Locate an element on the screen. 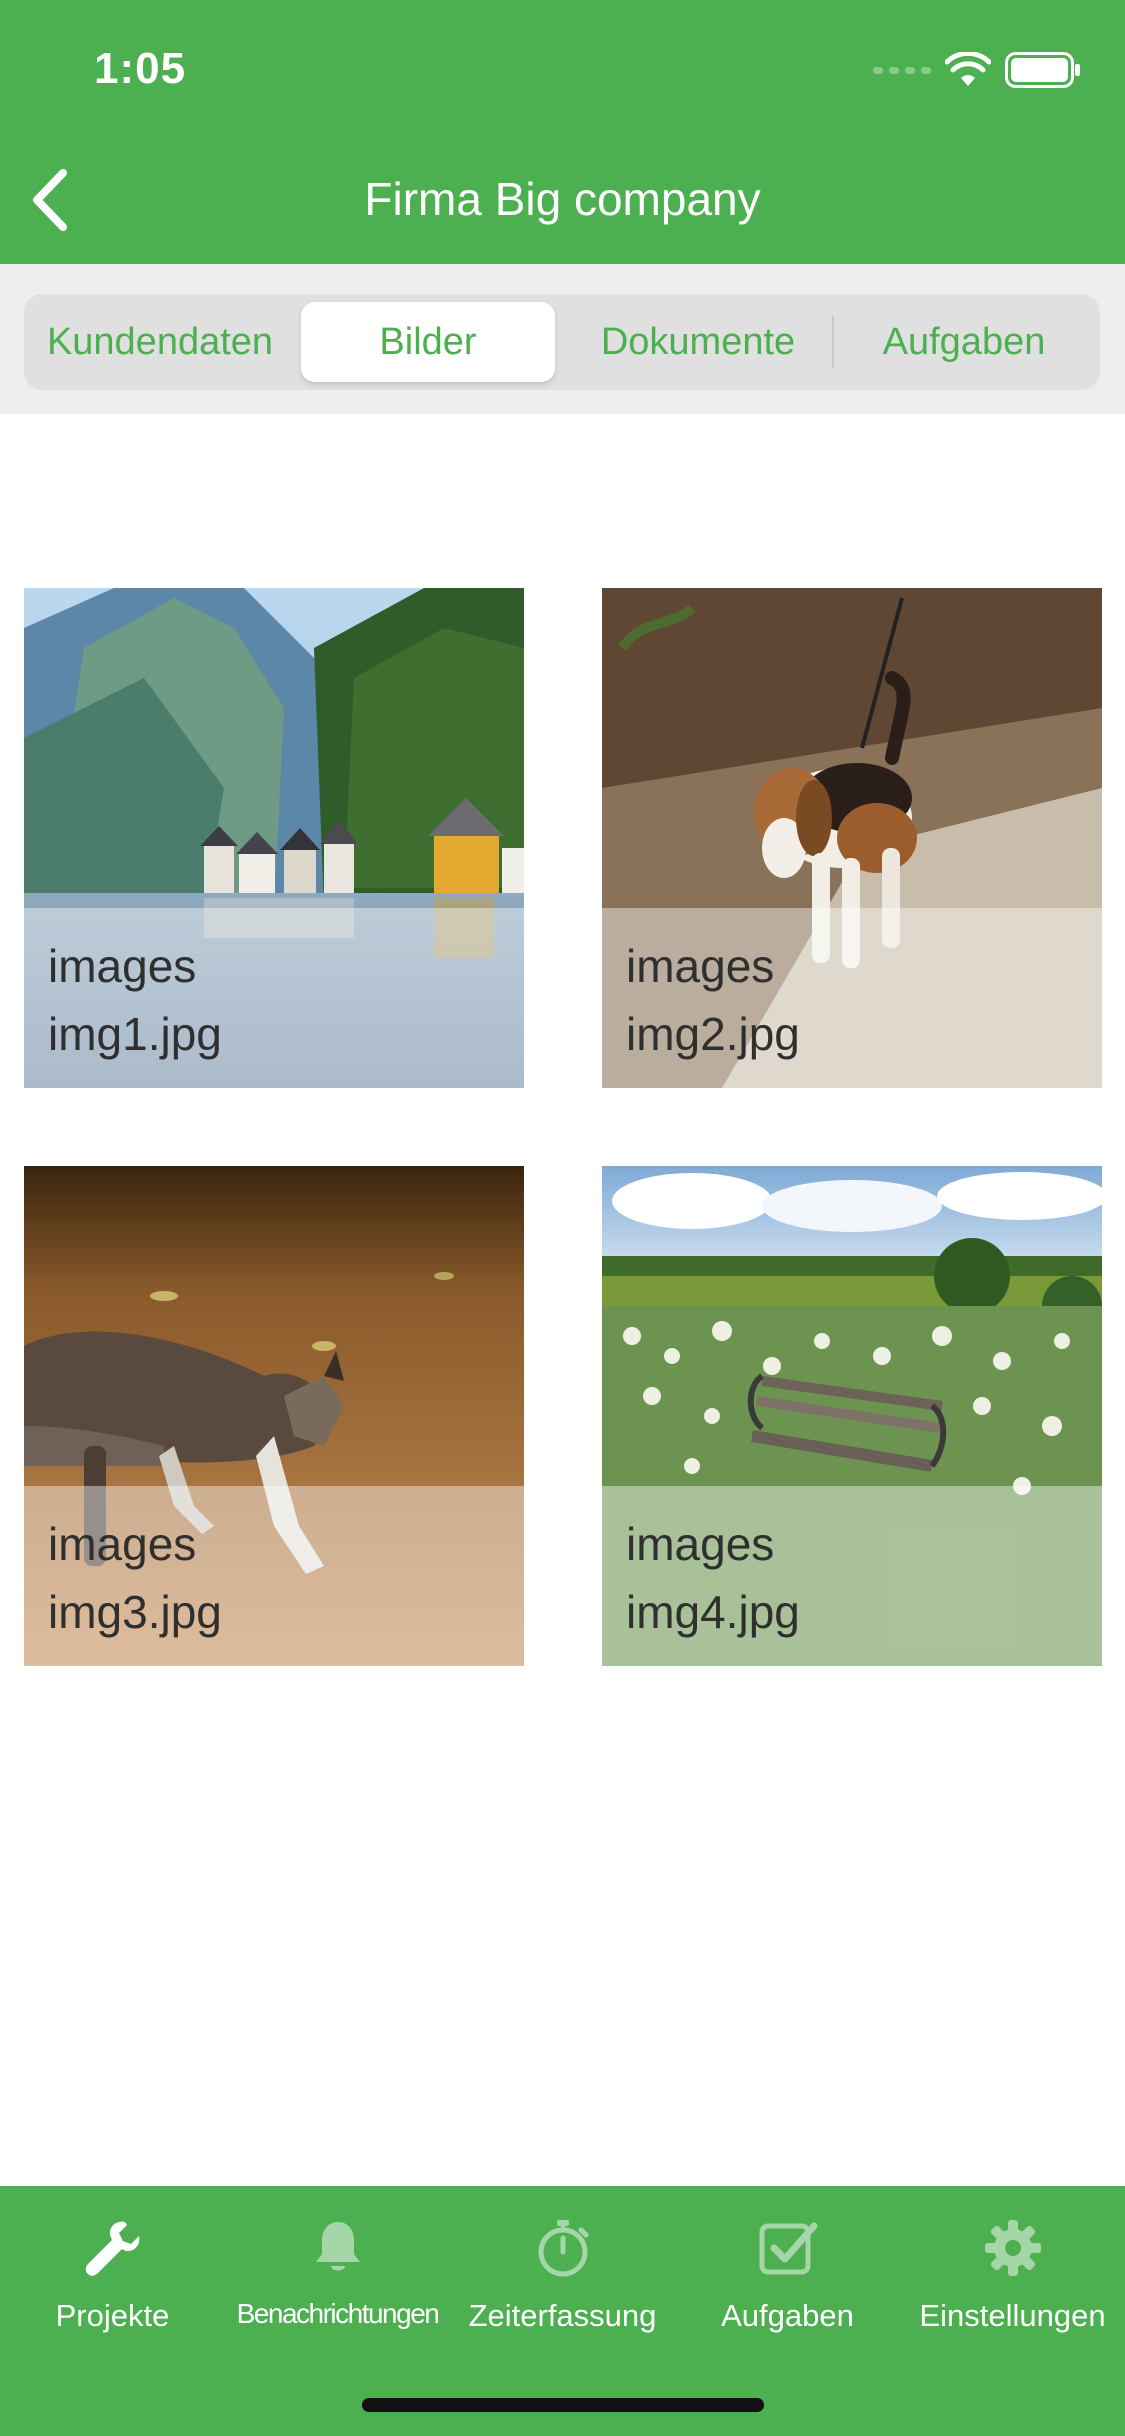 Image resolution: width=1125 pixels, height=2436 pixels. tab-benachrichtungen: Benachrichtungen is located at coordinates (337, 2281).